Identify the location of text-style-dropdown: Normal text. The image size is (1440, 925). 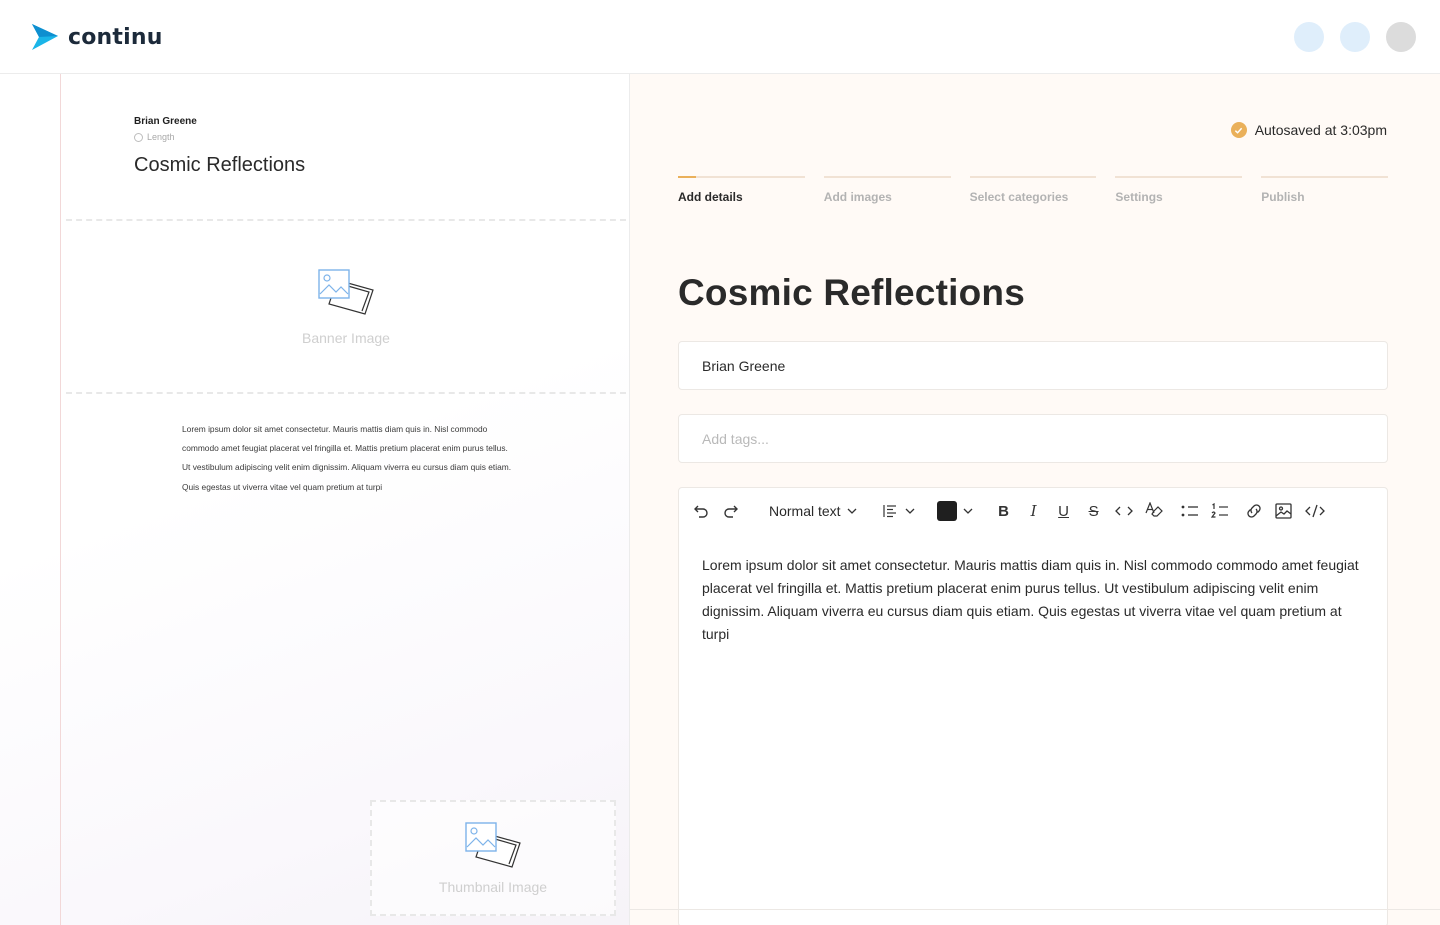
(813, 511).